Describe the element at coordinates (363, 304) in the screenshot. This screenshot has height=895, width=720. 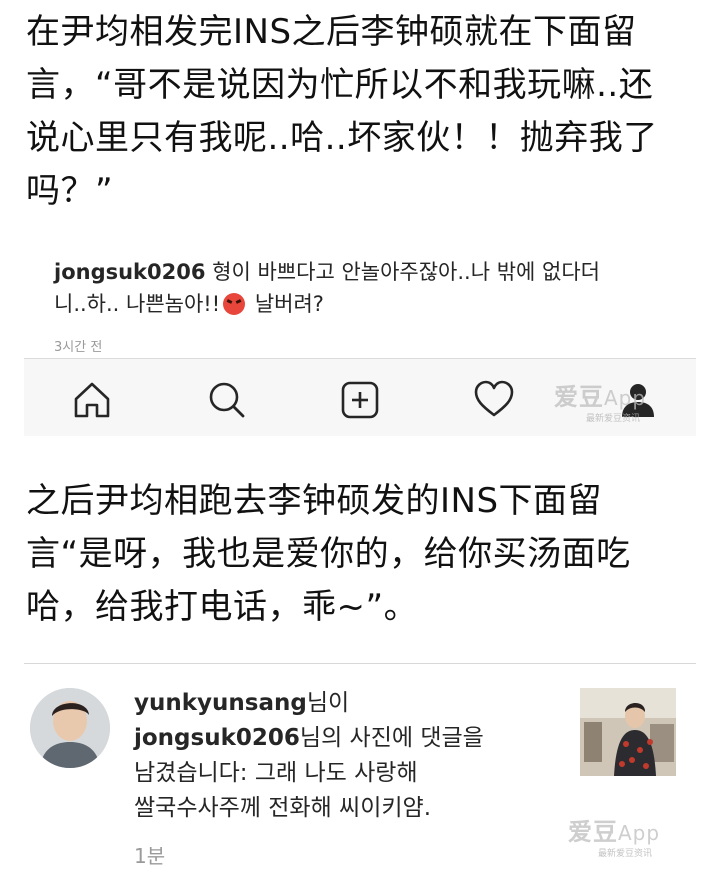
I see `comment-line-2: 니..하.. 나쁜놈아!! 날버려?` at that location.